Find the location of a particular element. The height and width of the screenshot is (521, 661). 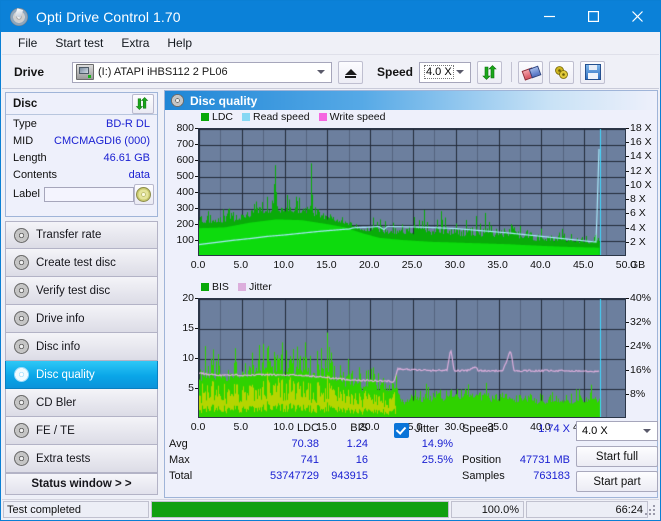

start-part-button: Start part is located at coordinates (617, 481).